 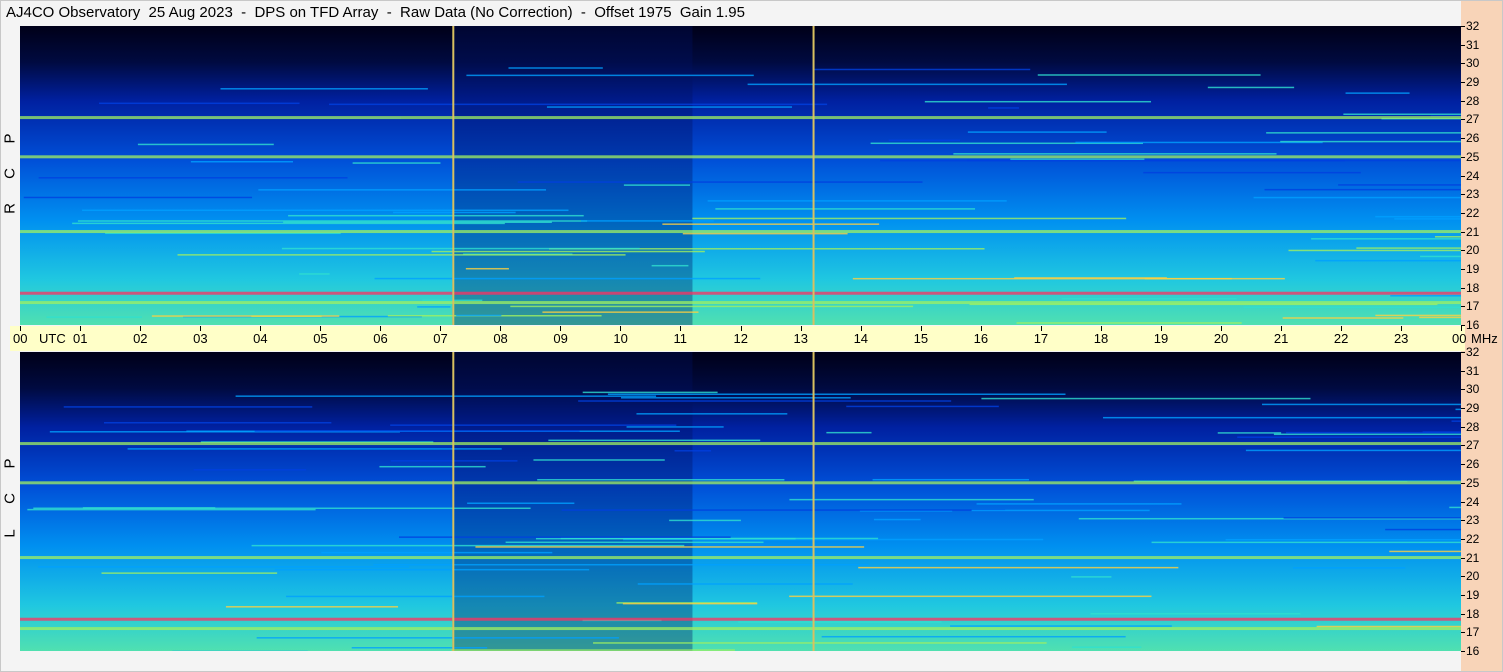 I want to click on x-tick-label: 02, so click(x=140, y=338).